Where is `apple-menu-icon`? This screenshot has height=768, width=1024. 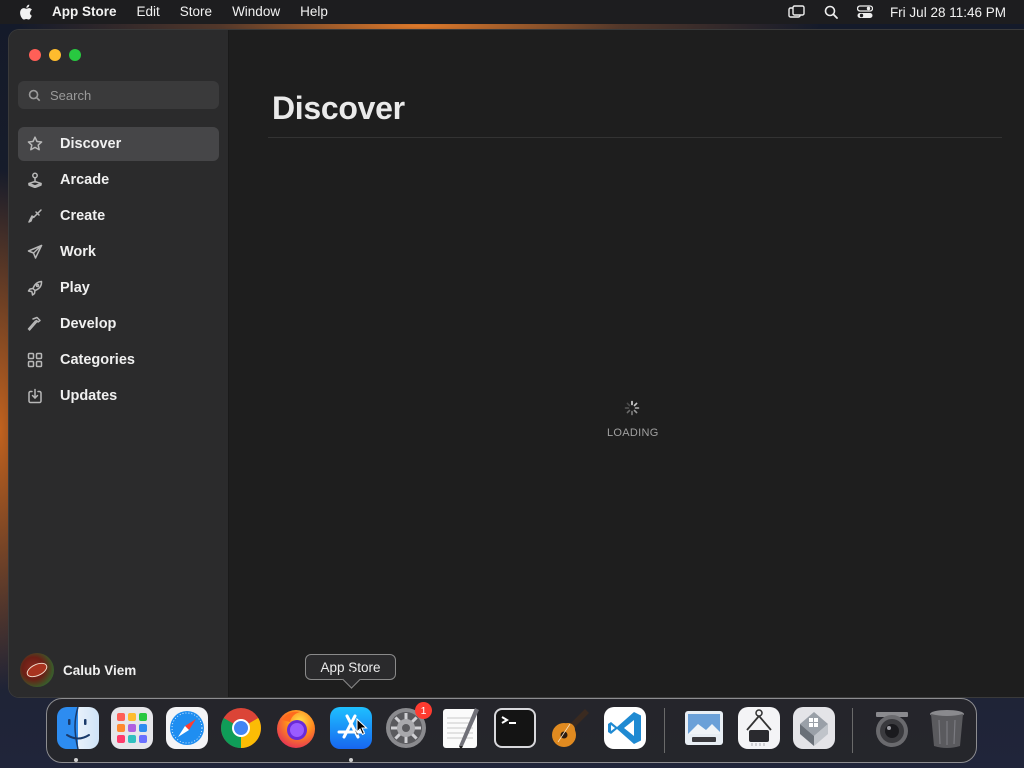 apple-menu-icon is located at coordinates (26, 12).